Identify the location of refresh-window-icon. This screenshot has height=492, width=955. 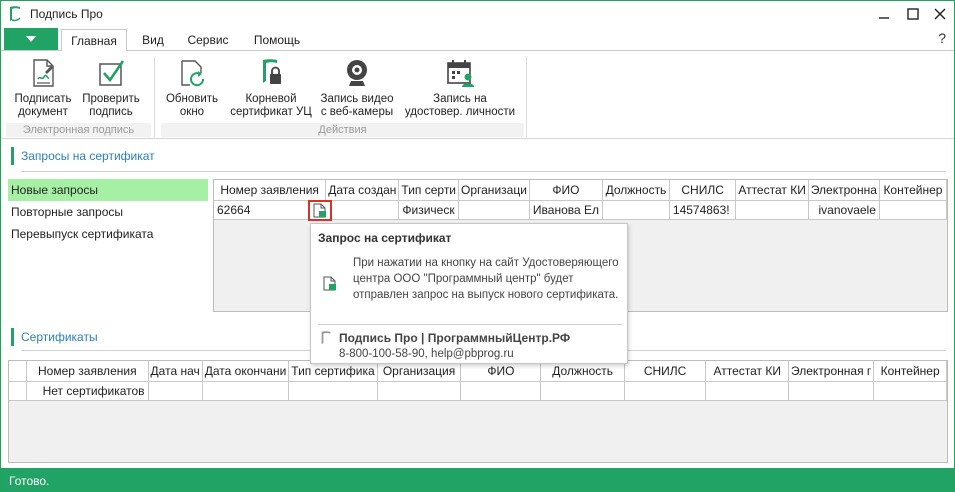
(193, 73).